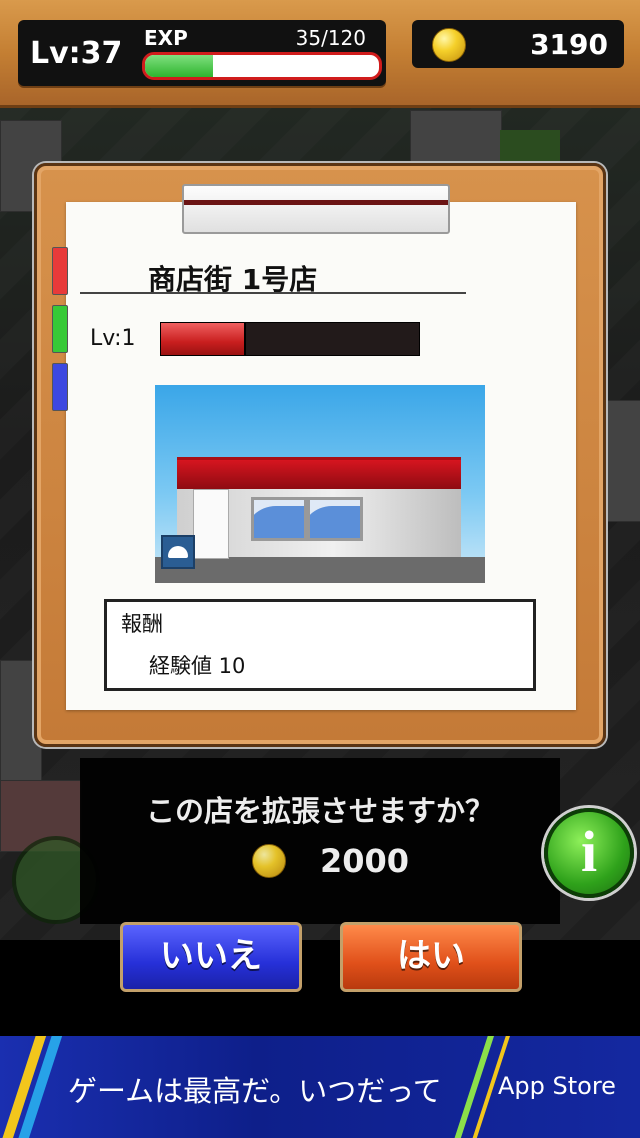 Image resolution: width=640 pixels, height=1138 pixels. What do you see at coordinates (211, 524) in the screenshot?
I see `store-door` at bounding box center [211, 524].